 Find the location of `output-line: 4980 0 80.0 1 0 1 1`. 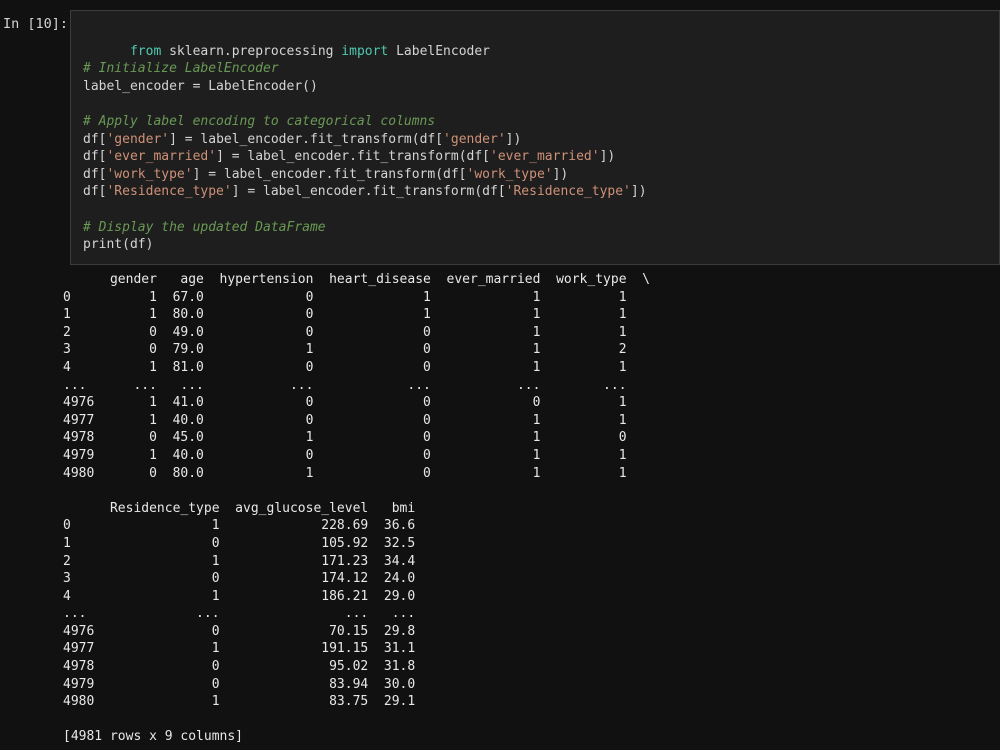

output-line: 4980 0 80.0 1 0 1 1 is located at coordinates (345, 473).